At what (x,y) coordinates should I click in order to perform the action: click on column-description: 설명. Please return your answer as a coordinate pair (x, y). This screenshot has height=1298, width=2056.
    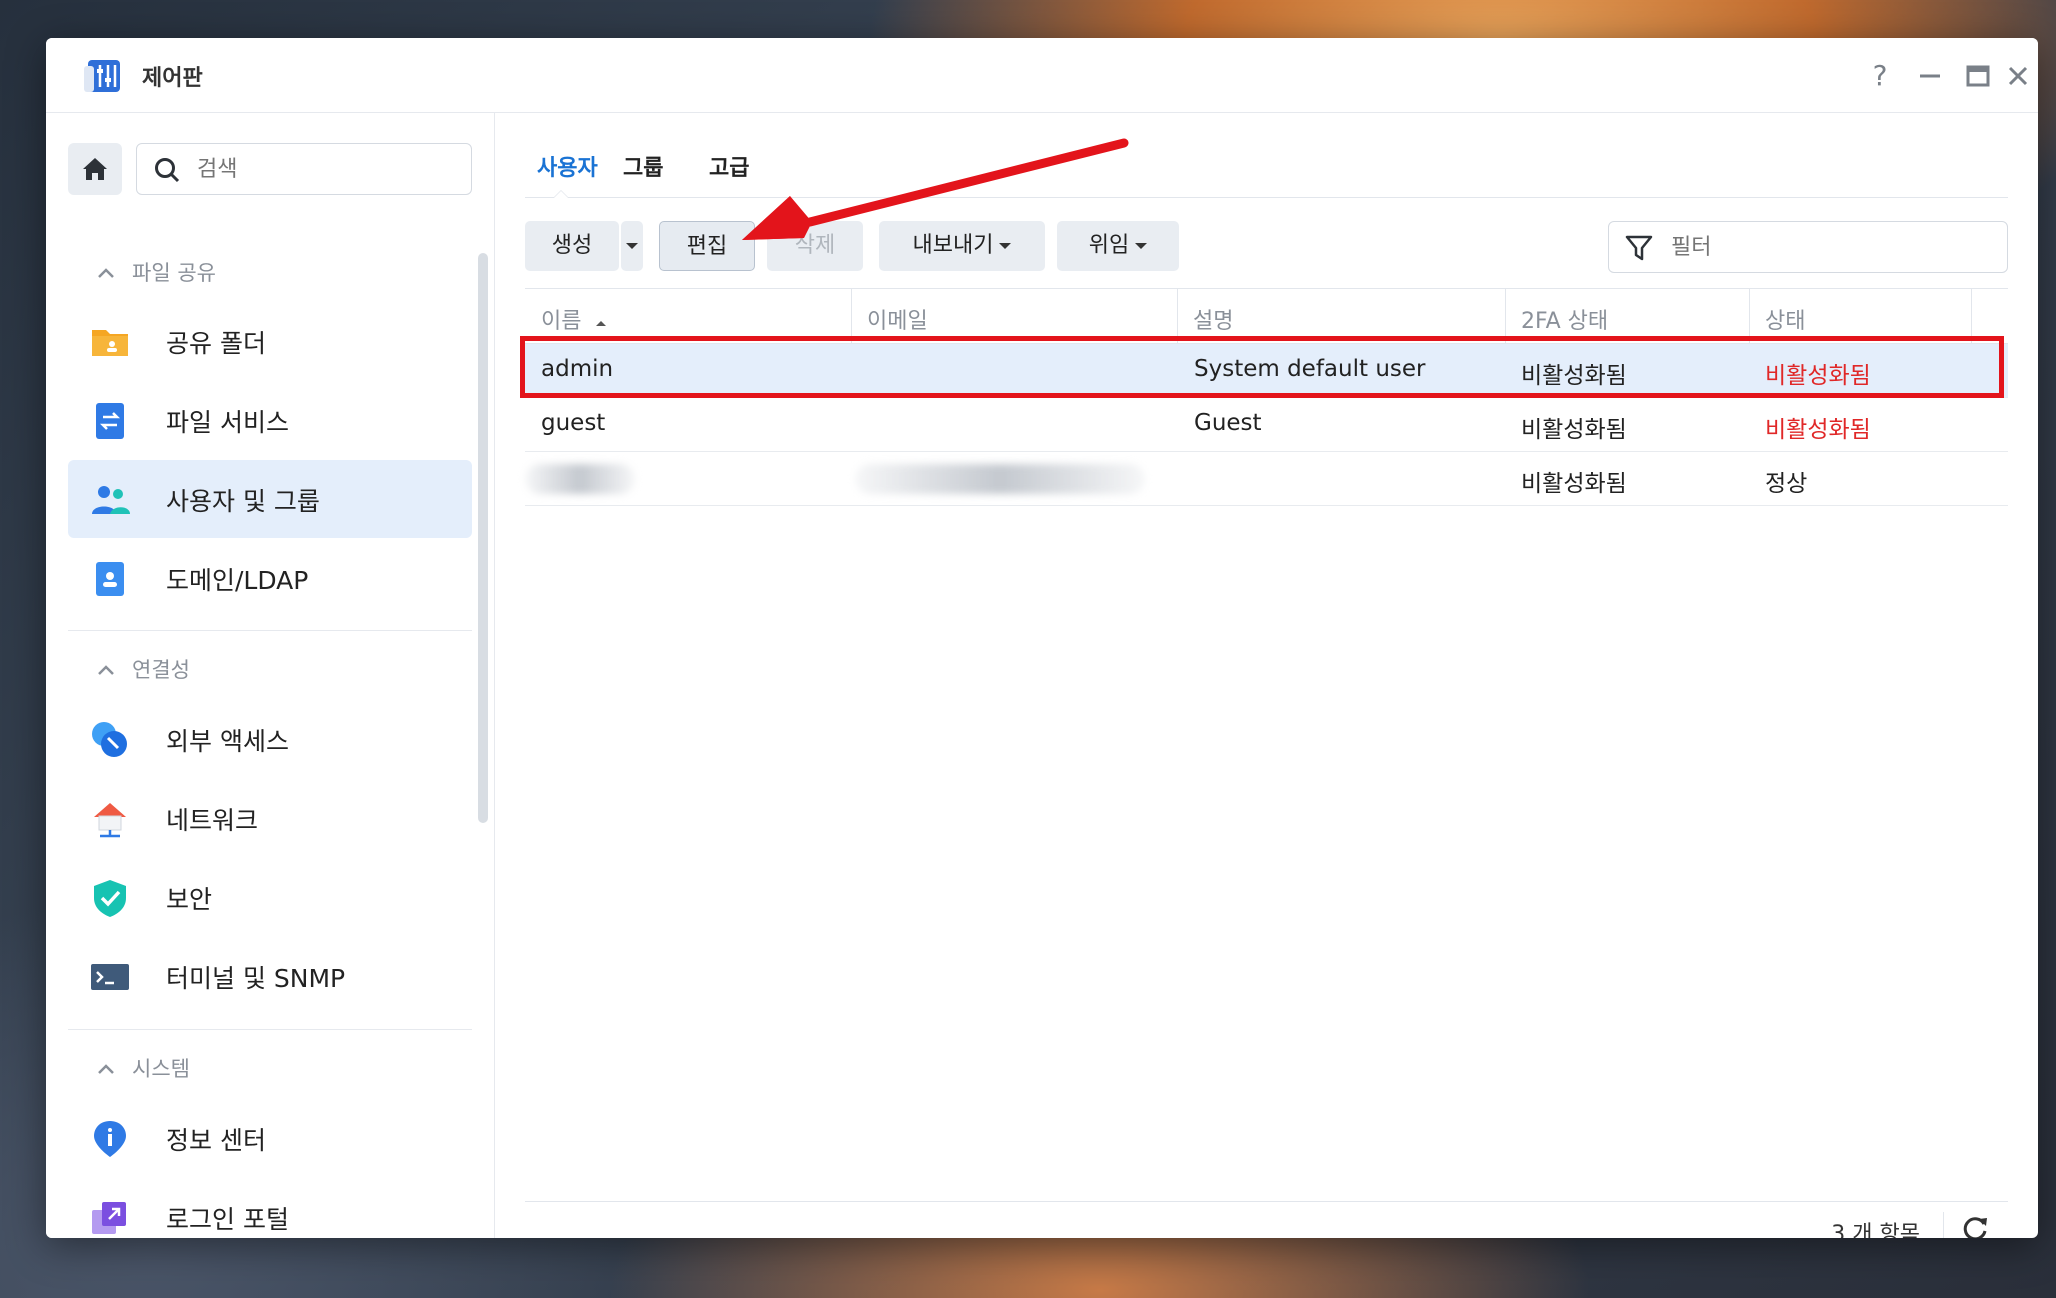
    Looking at the image, I should click on (1213, 319).